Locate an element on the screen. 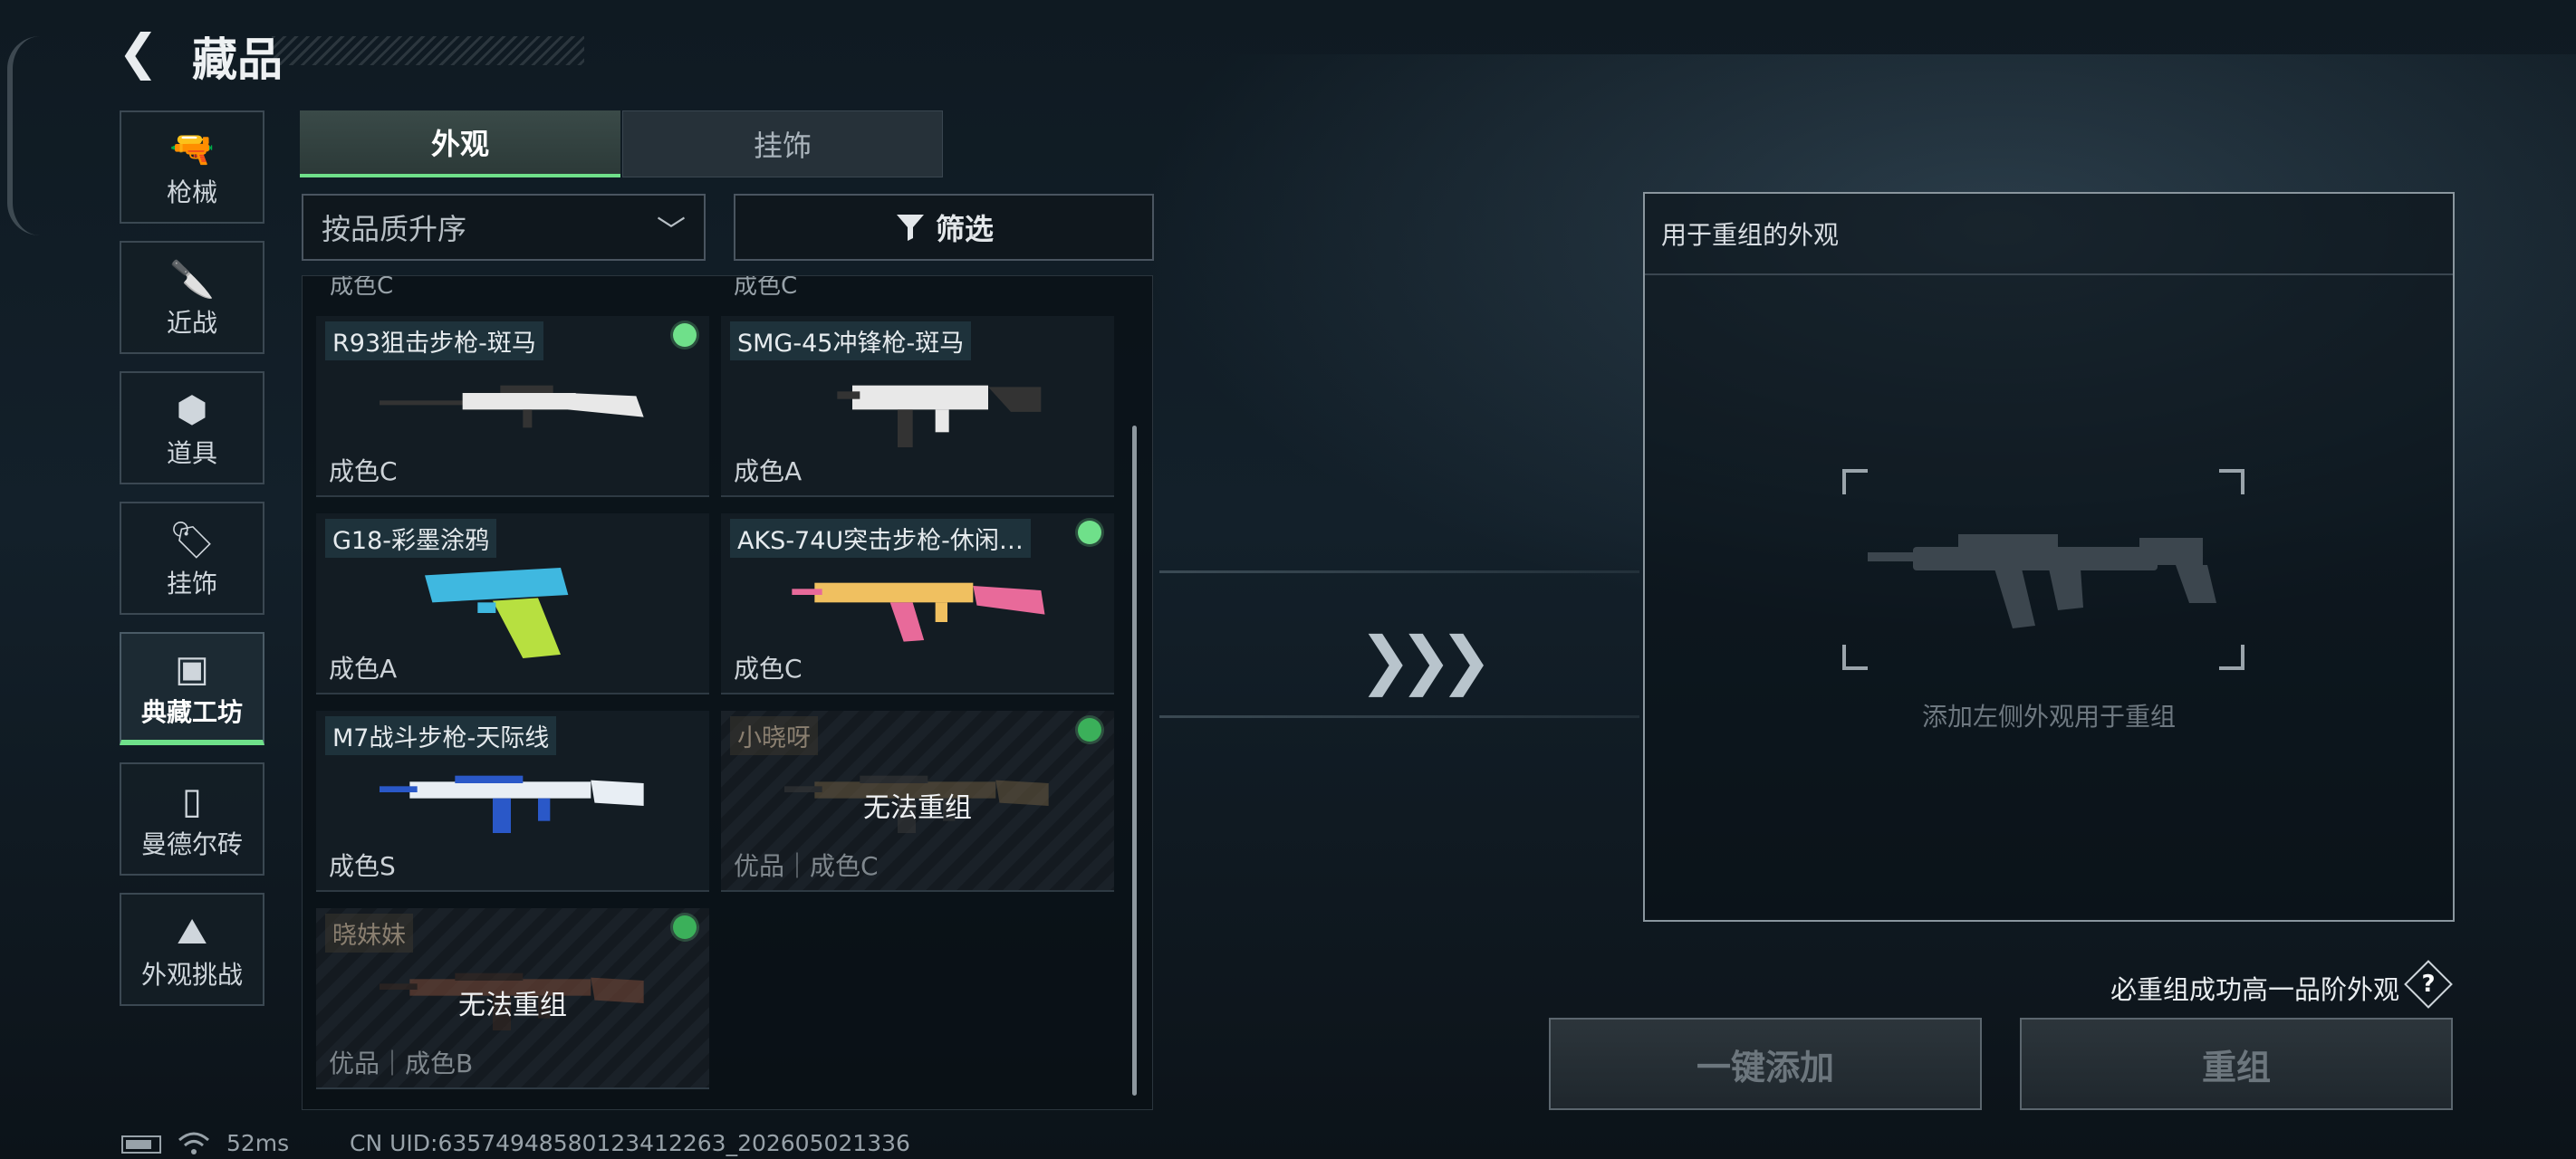 The image size is (2576, 1159). title-stripe-decoration is located at coordinates (428, 50).